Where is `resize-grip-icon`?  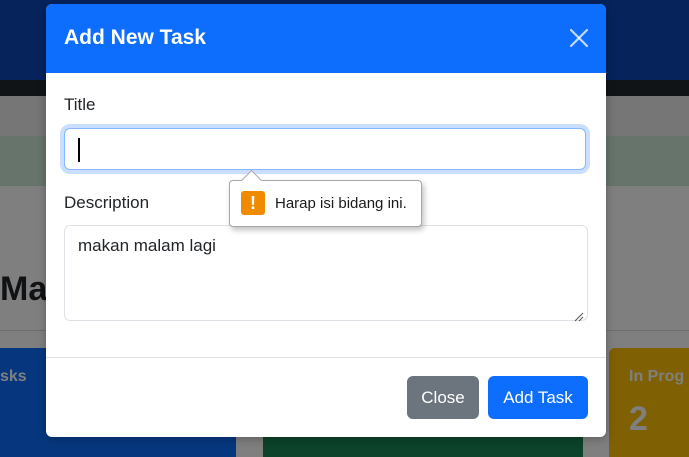
resize-grip-icon is located at coordinates (579, 315).